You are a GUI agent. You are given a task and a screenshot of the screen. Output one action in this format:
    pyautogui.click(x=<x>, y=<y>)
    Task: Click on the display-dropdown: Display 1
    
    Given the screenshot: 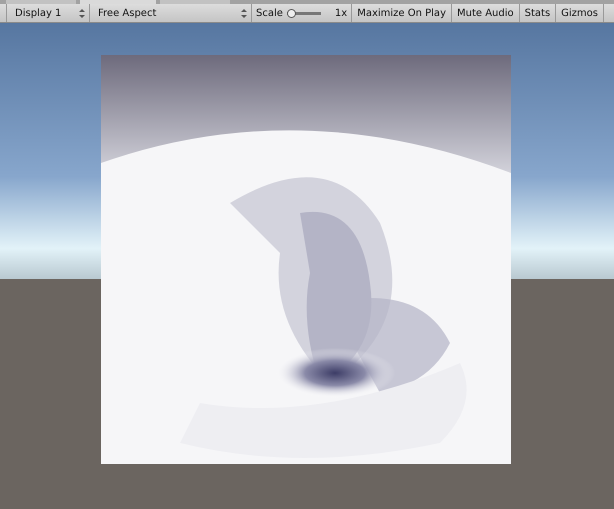 What is the action you would take?
    pyautogui.click(x=48, y=13)
    